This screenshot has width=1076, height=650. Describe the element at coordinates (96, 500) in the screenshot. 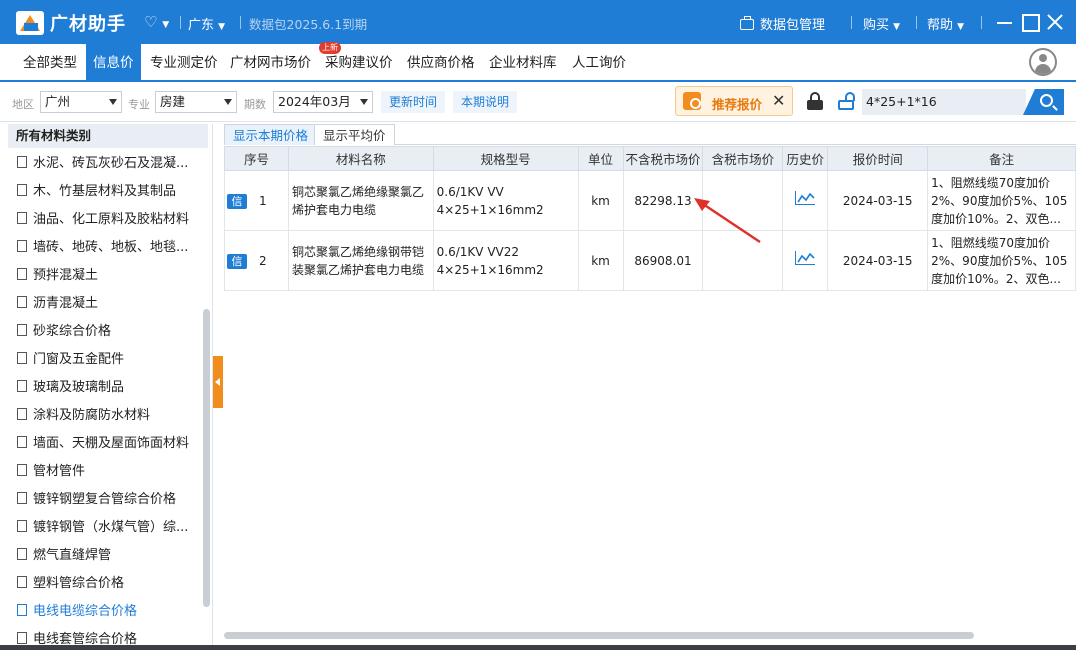

I see `sidebar-item: 镀锌钢塑复合管综合价格` at that location.